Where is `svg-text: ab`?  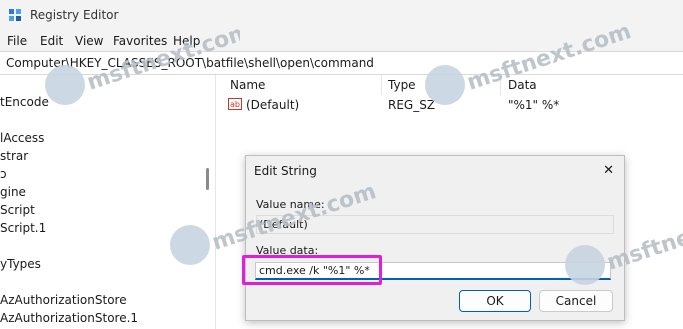
svg-text: ab is located at coordinates (235, 104).